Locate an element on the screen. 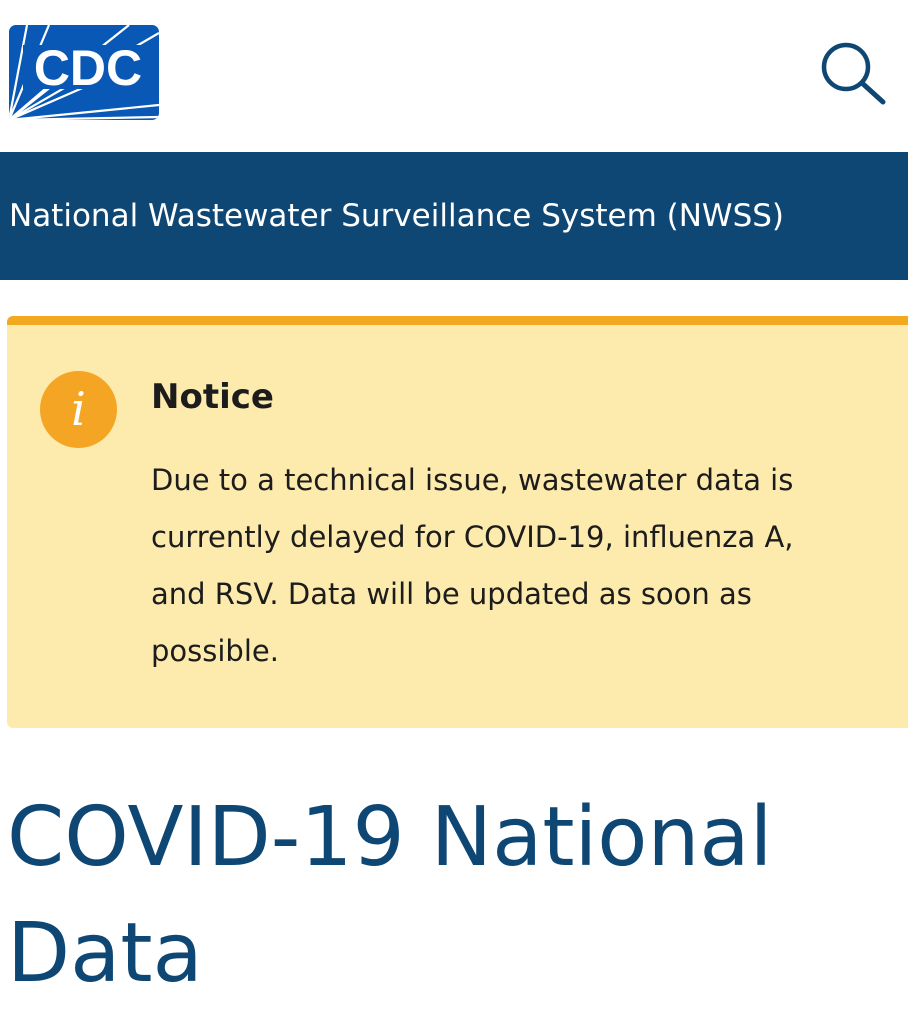 The width and height of the screenshot is (908, 1028). search-button is located at coordinates (853, 73).